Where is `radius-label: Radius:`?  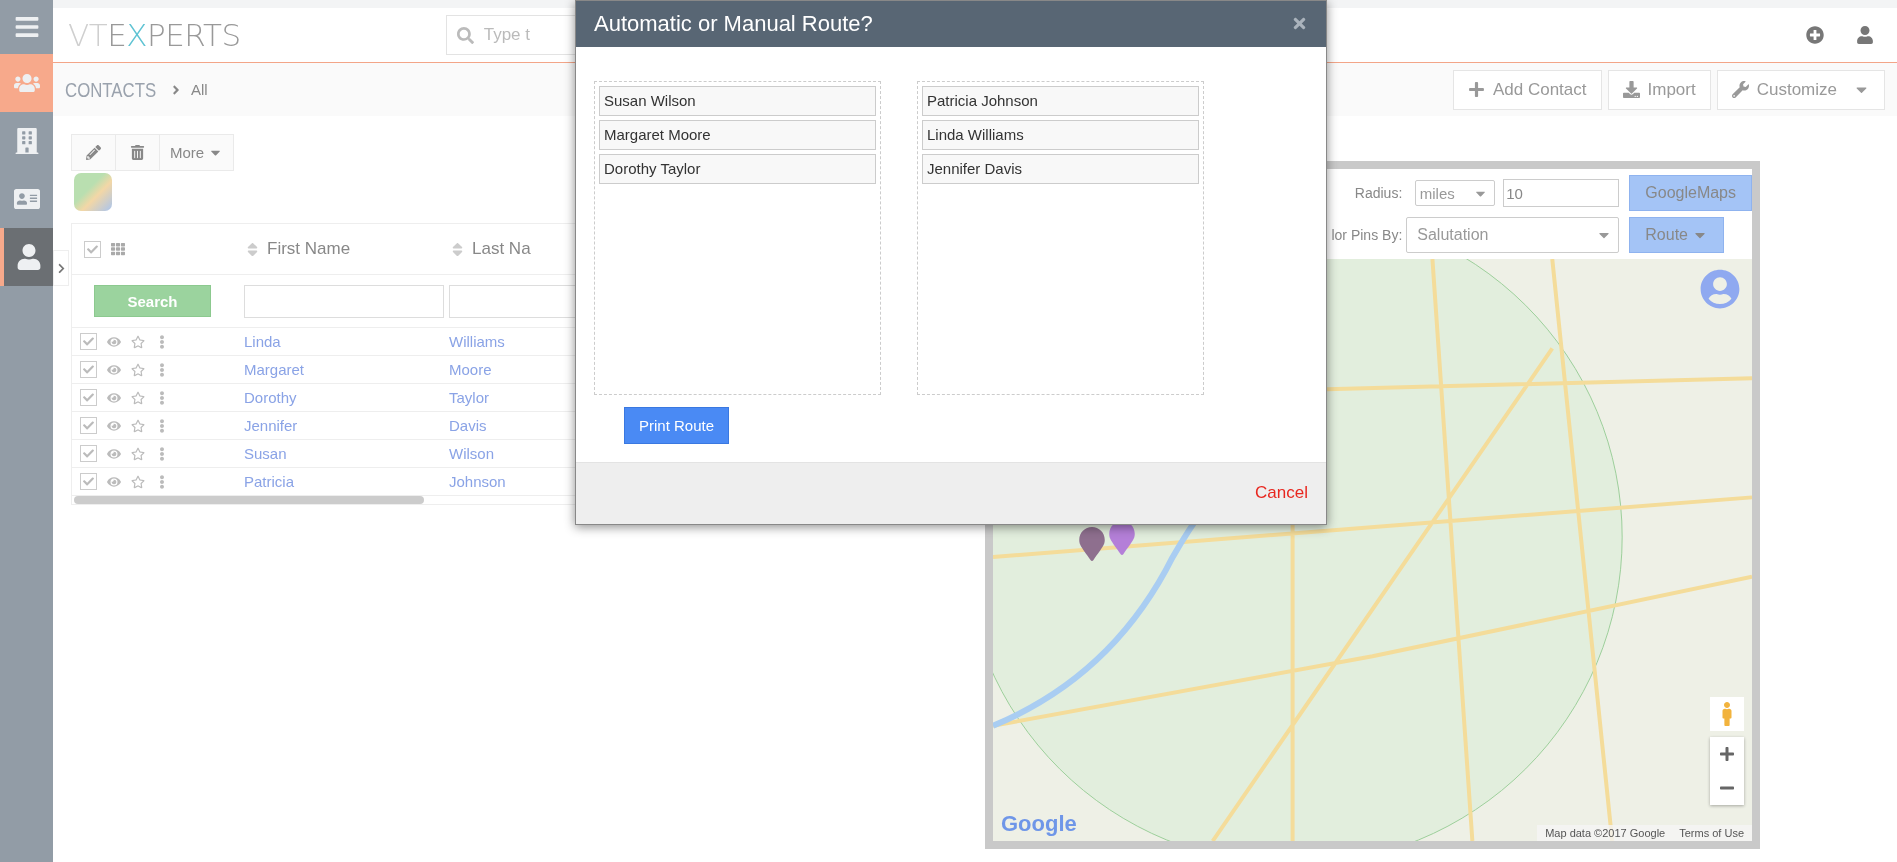
radius-label: Radius: is located at coordinates (1379, 193).